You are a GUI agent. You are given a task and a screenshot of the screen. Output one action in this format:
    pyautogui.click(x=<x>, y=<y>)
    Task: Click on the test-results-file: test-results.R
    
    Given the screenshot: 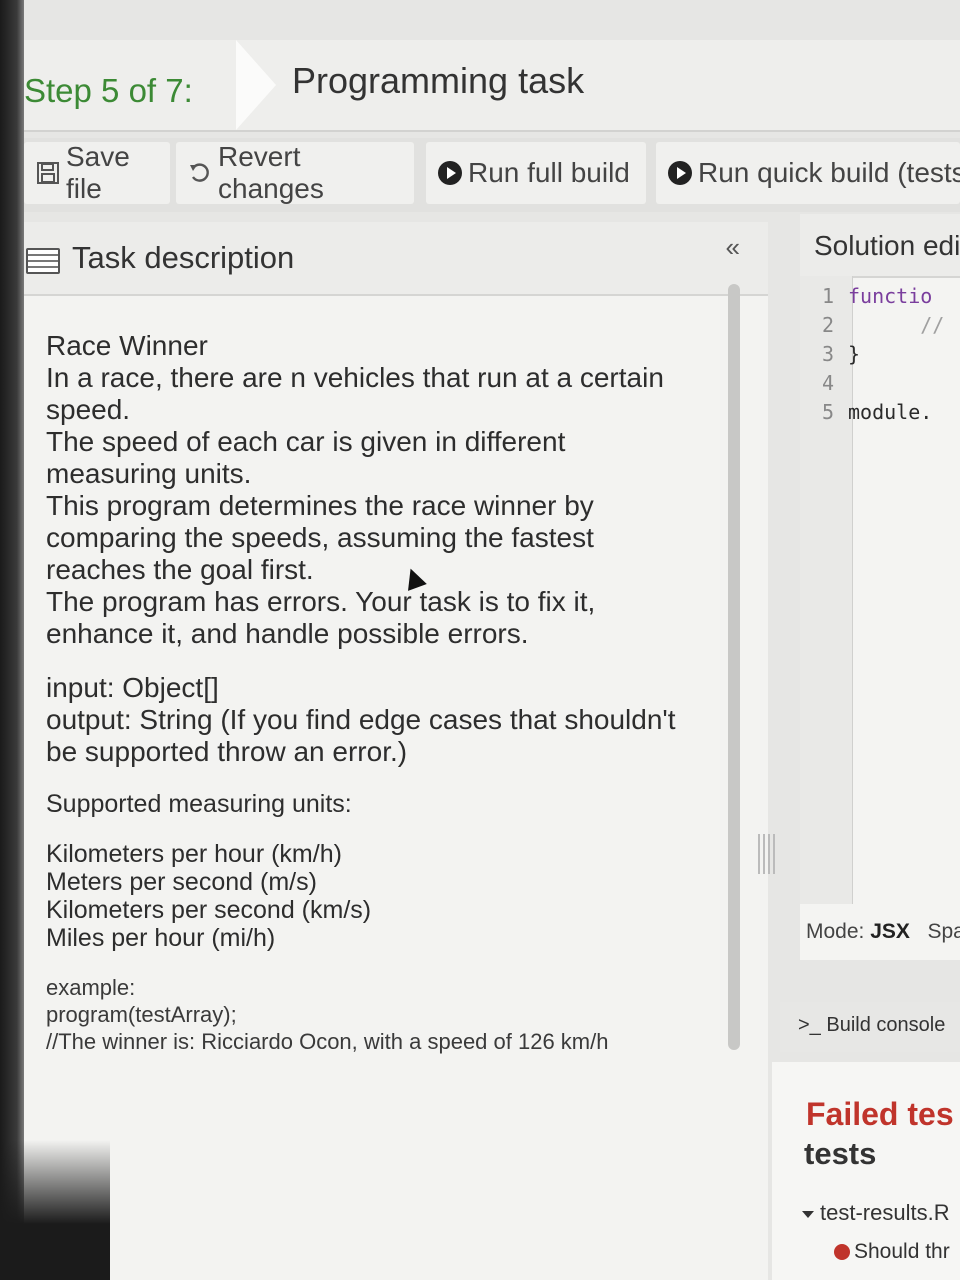 What is the action you would take?
    pyautogui.click(x=876, y=1213)
    